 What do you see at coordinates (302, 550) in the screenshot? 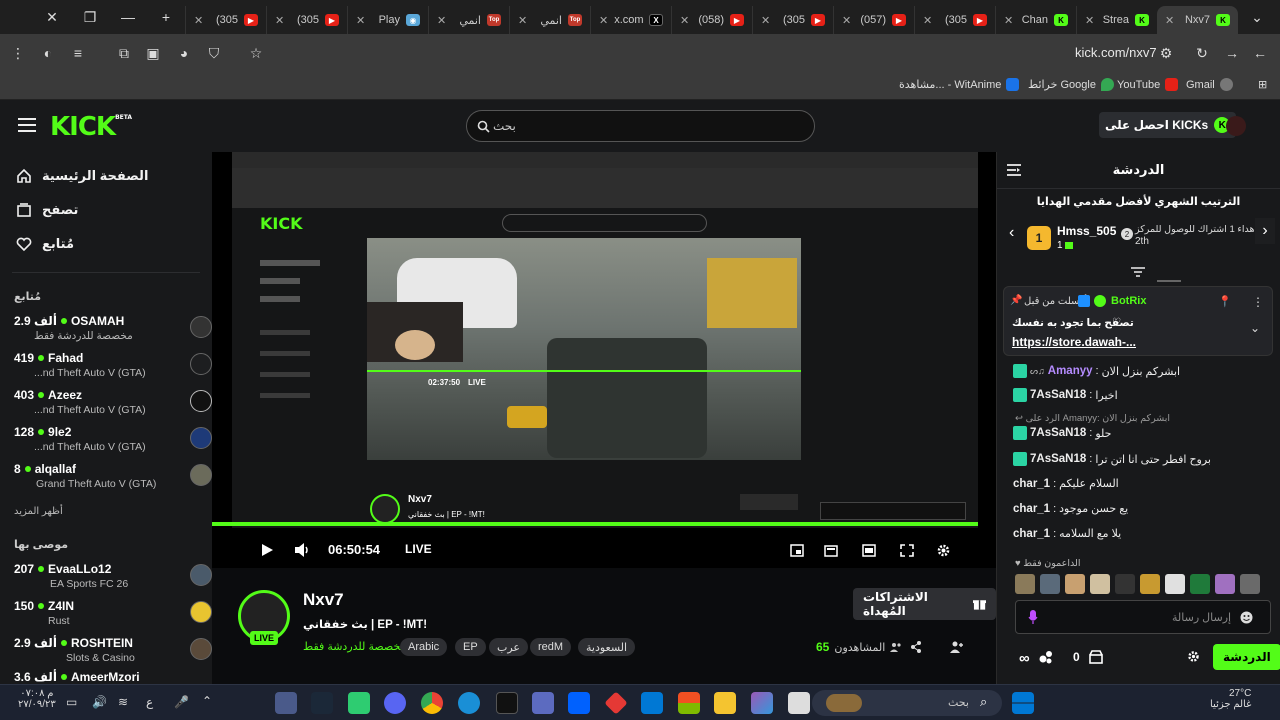
I see `volume-icon` at bounding box center [302, 550].